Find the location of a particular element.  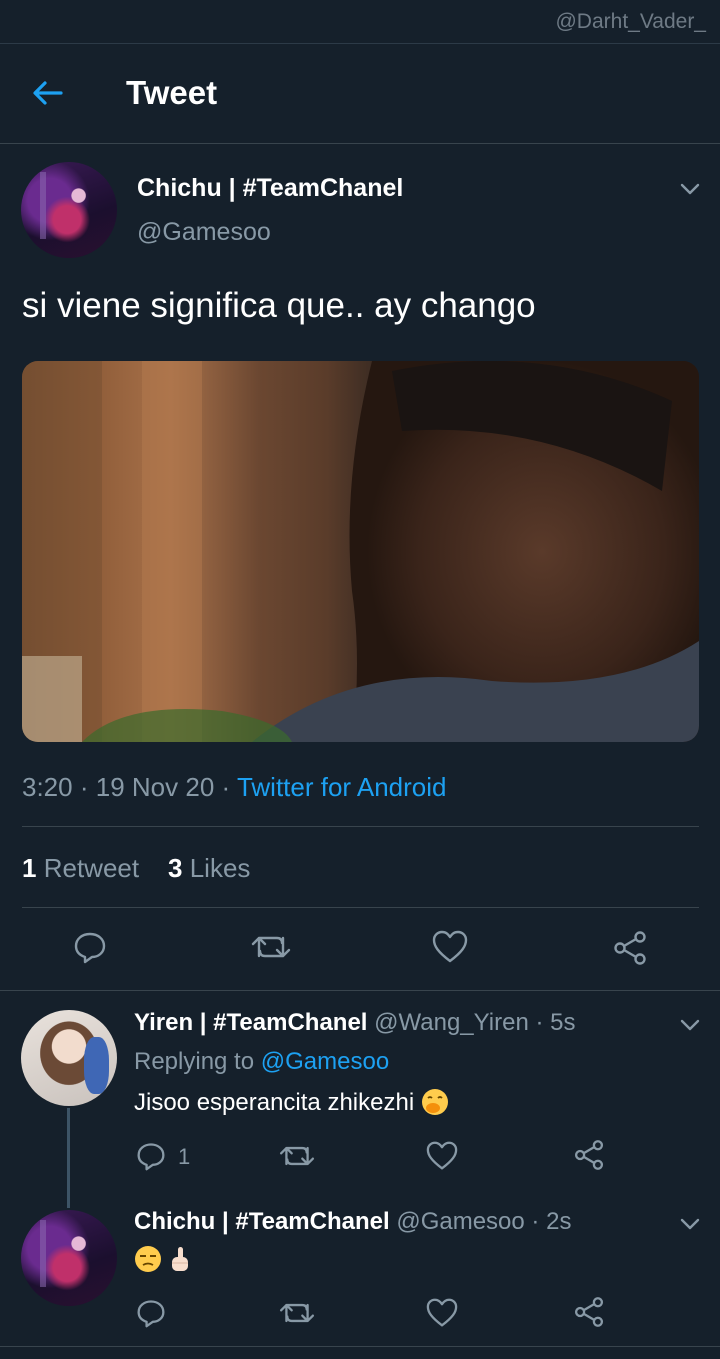

thread-connector is located at coordinates (68, 1158).